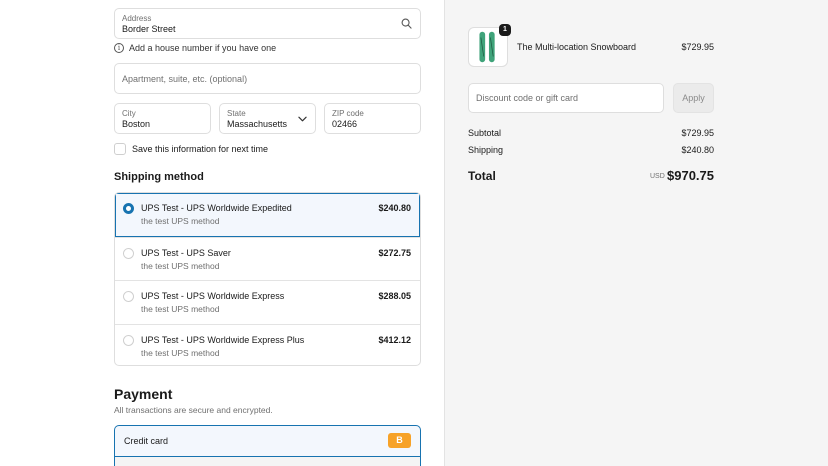 Image resolution: width=828 pixels, height=466 pixels. What do you see at coordinates (302, 119) in the screenshot?
I see `chevron-down-icon` at bounding box center [302, 119].